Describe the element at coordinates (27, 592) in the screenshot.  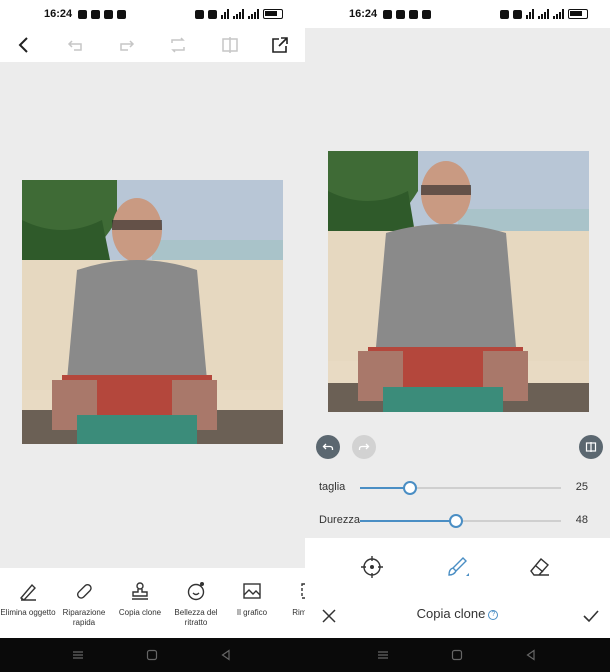
I see `eraser-pen-icon` at that location.